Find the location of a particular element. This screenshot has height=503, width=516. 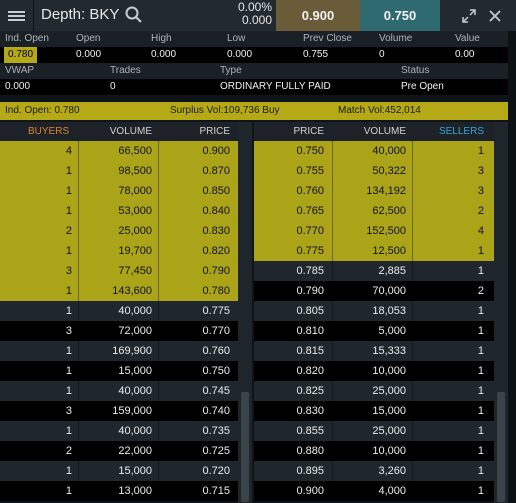

ind-open-value: 0.780 is located at coordinates (21, 55).